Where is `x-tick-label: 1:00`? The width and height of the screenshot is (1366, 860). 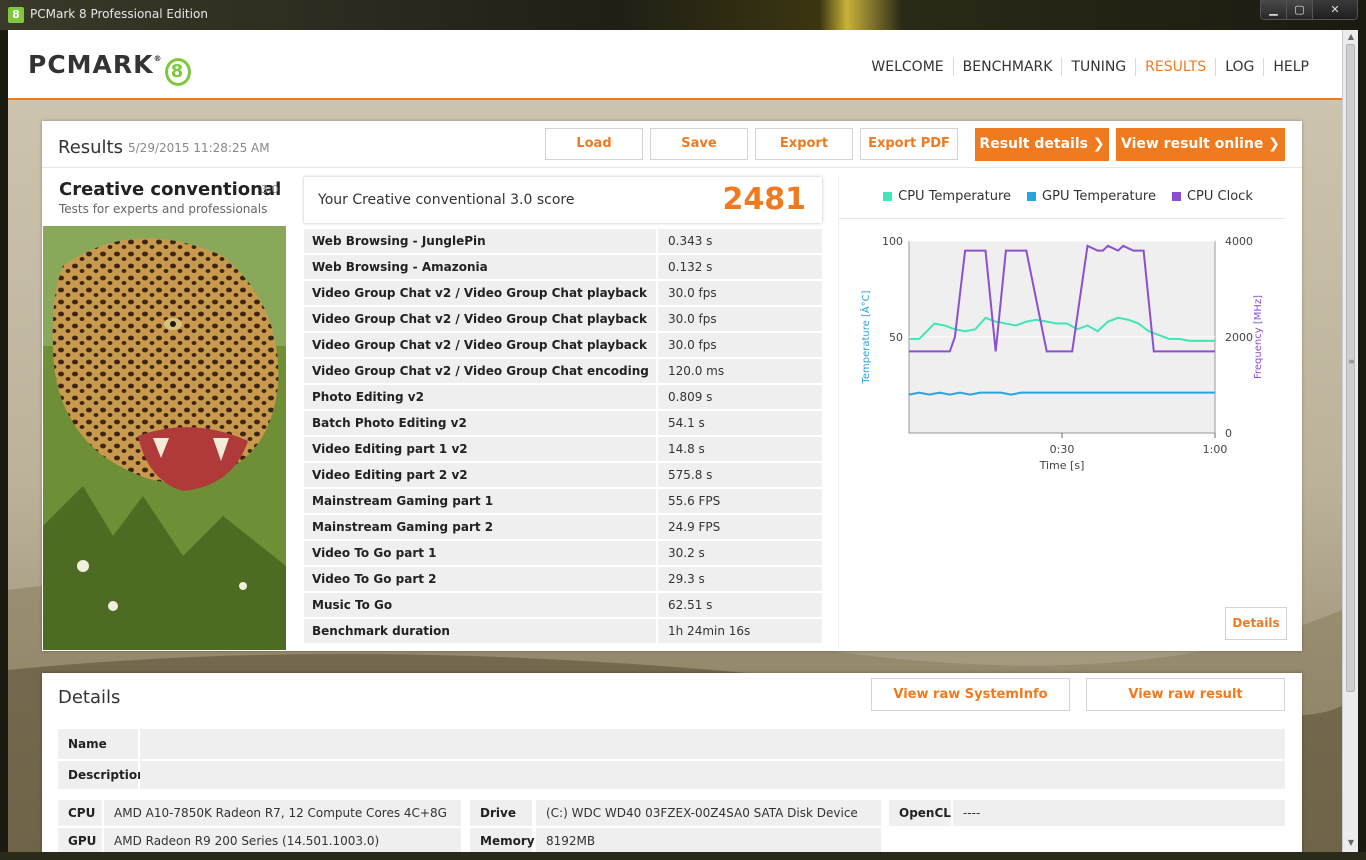 x-tick-label: 1:00 is located at coordinates (1215, 449).